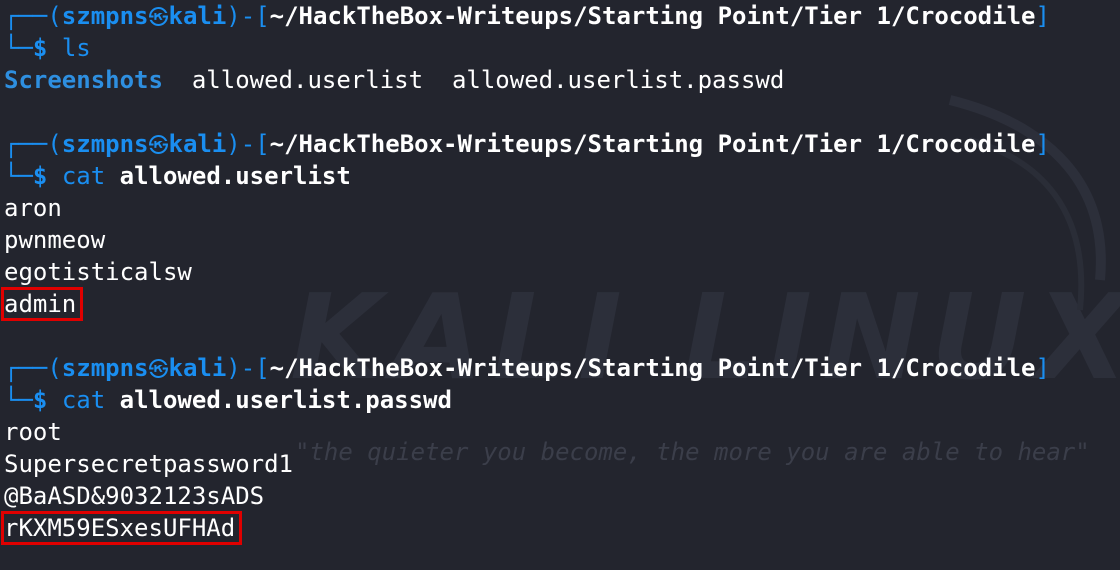  Describe the element at coordinates (121, 528) in the screenshot. I see `highlighted-password: rKXM59ESxesUFHAd` at that location.